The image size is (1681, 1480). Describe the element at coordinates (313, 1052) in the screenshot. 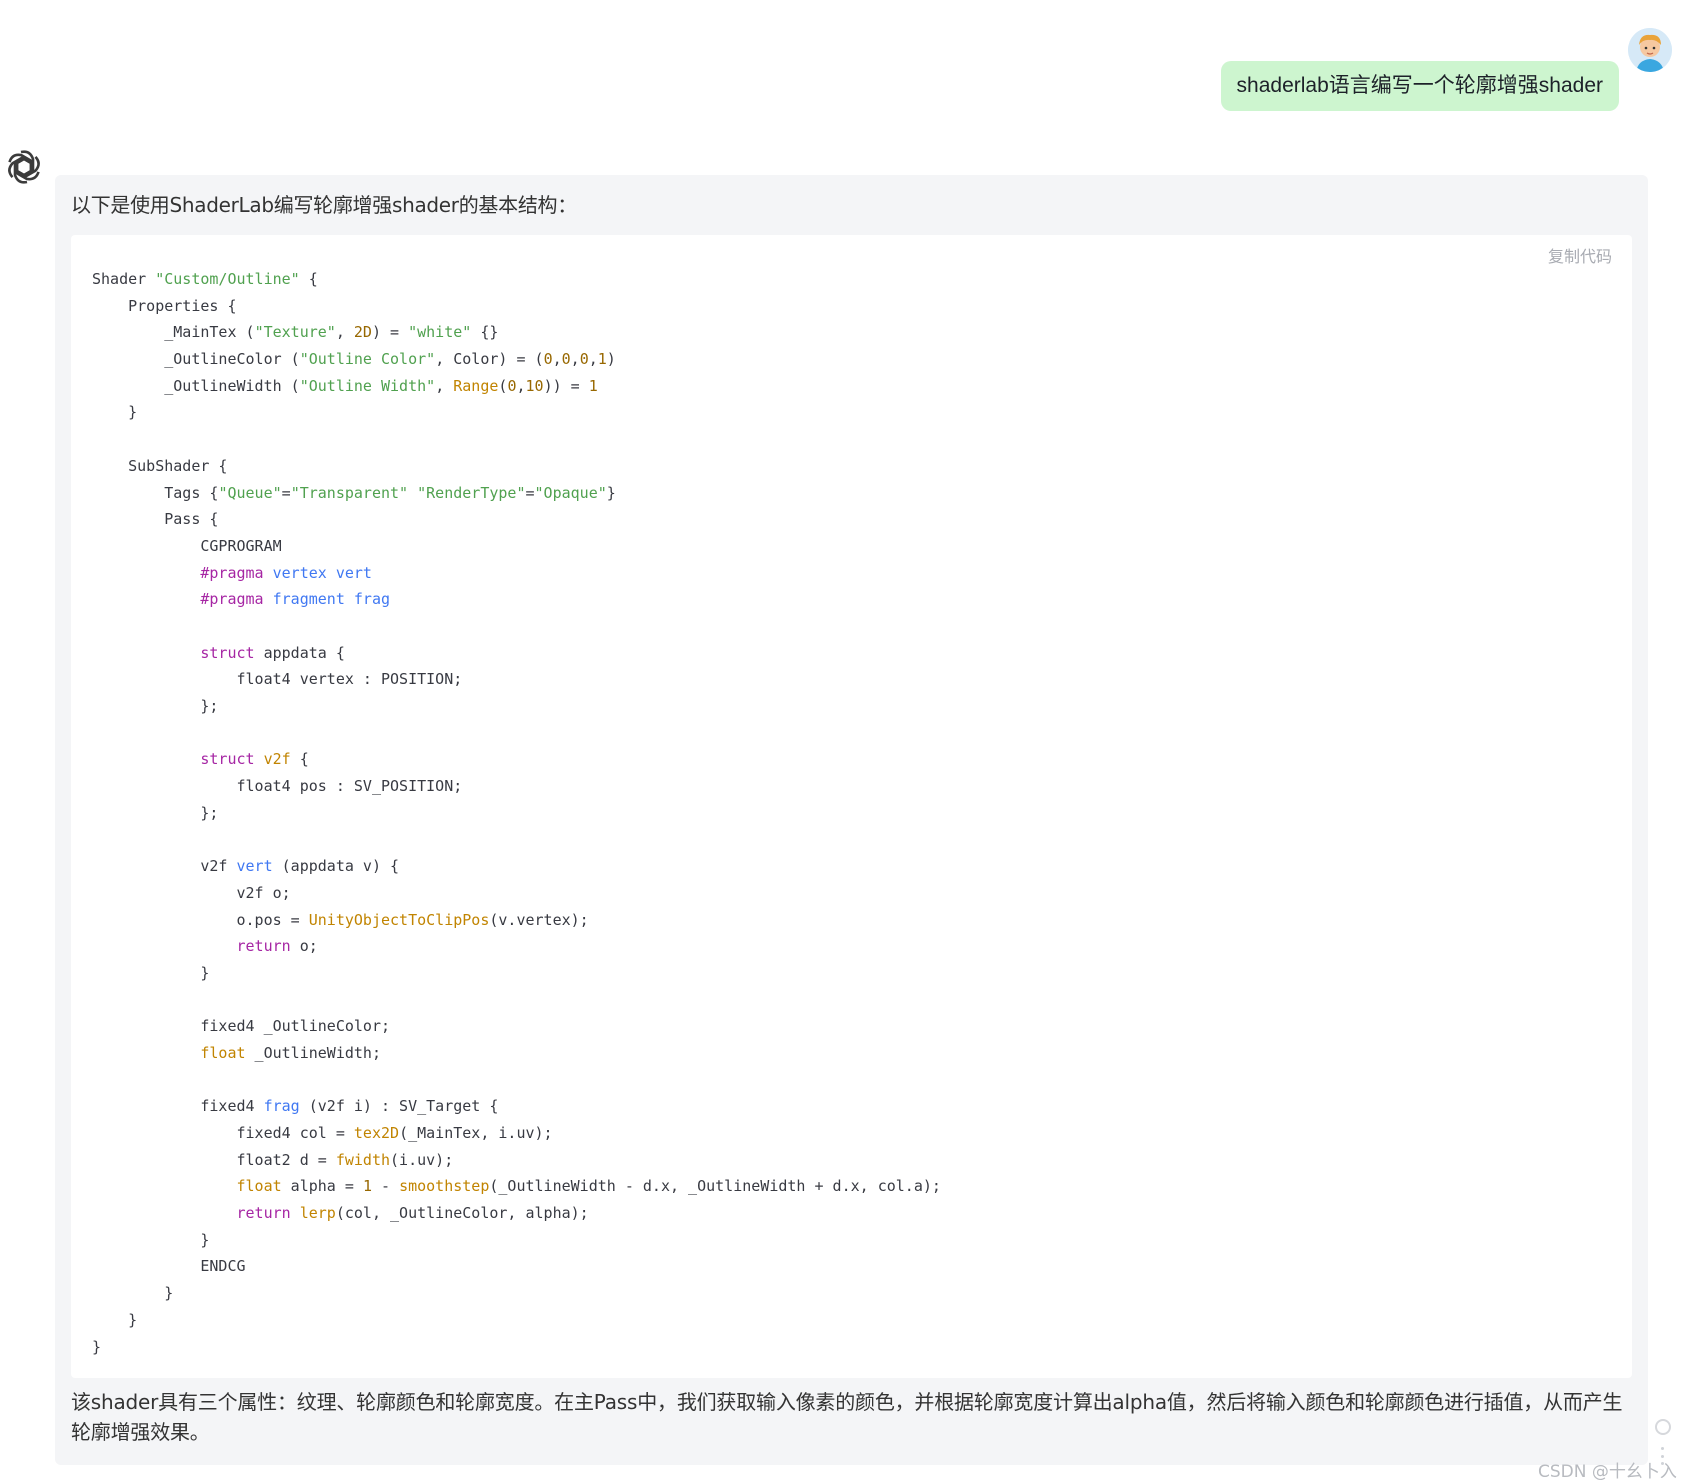

I see `code-token: _OutlineWidth;` at that location.